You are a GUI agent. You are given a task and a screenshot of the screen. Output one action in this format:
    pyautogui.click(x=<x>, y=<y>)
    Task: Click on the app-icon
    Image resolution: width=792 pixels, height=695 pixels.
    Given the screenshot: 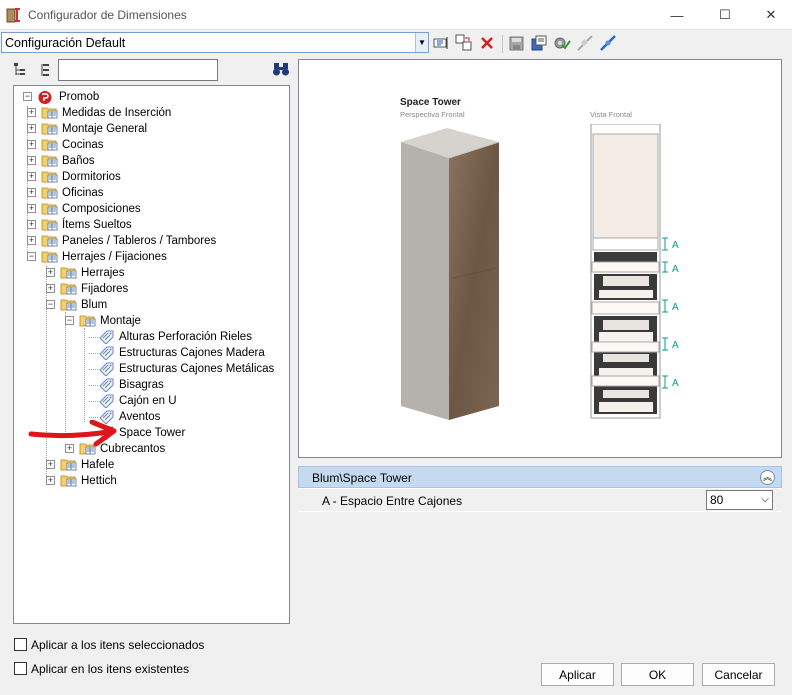 What is the action you would take?
    pyautogui.click(x=13, y=15)
    